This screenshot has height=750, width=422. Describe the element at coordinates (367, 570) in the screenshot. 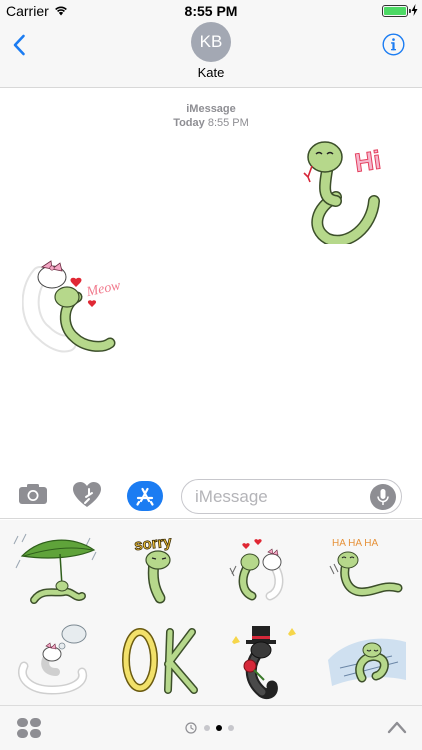

I see `sticker-snake-ha-ha-ha: HA HA HA` at that location.